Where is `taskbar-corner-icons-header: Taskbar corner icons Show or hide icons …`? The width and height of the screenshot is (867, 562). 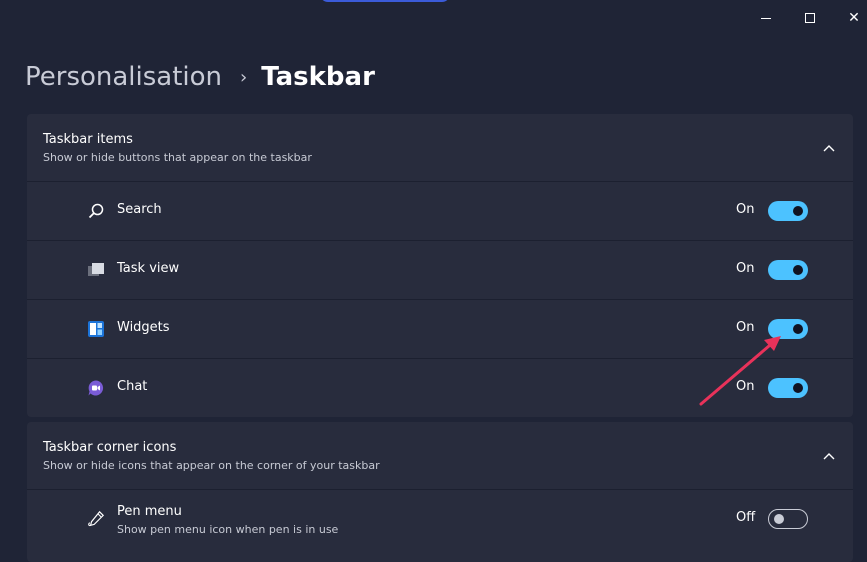 taskbar-corner-icons-header: Taskbar corner icons Show or hide icons … is located at coordinates (440, 456).